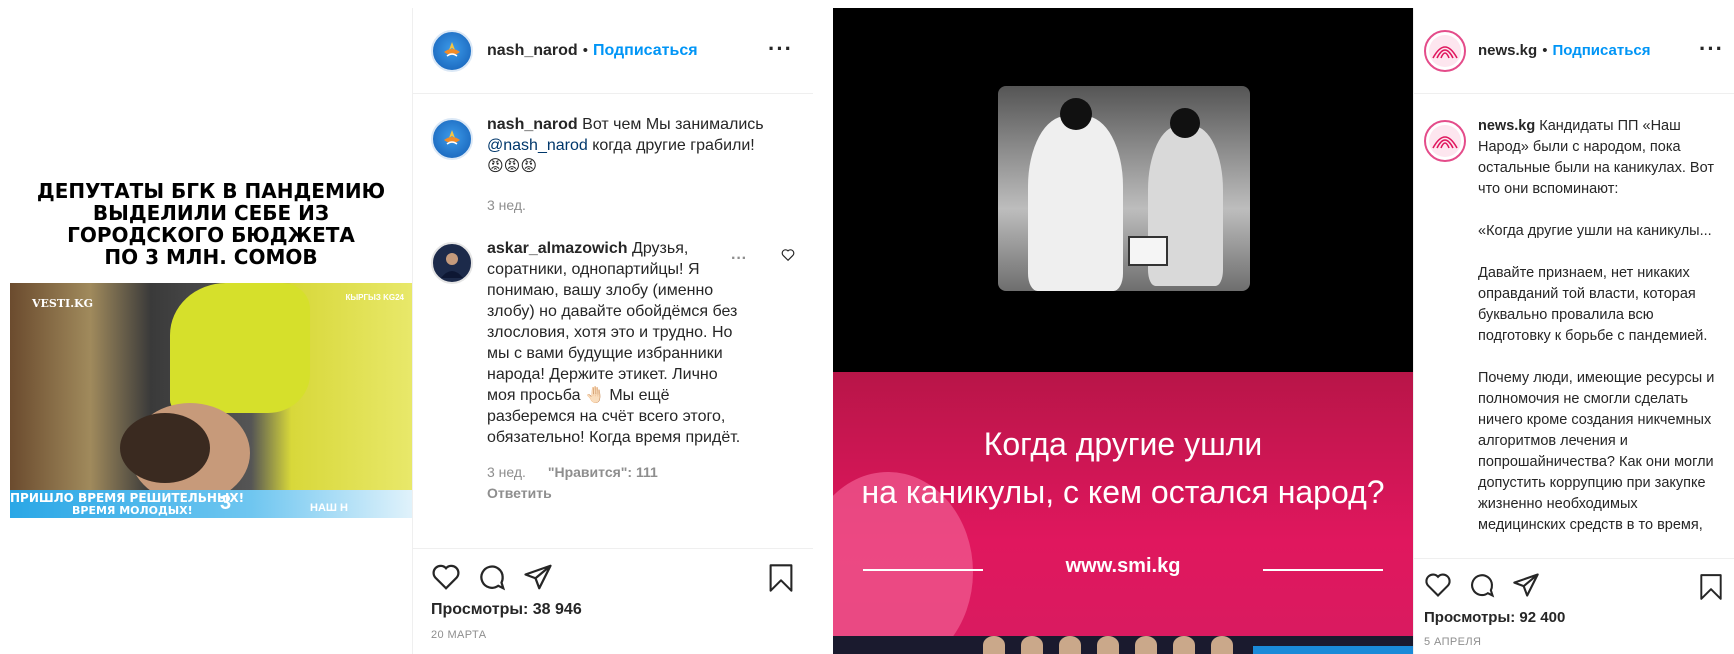  What do you see at coordinates (532, 124) in the screenshot?
I see `caption-username: nash_narod` at bounding box center [532, 124].